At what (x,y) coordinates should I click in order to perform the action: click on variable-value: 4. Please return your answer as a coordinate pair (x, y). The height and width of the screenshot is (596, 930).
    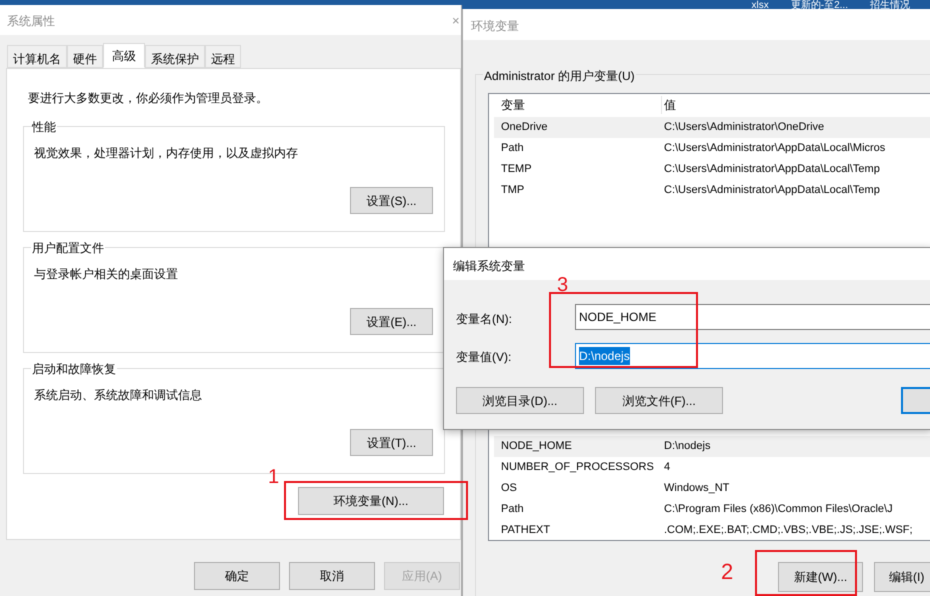
    Looking at the image, I should click on (666, 468).